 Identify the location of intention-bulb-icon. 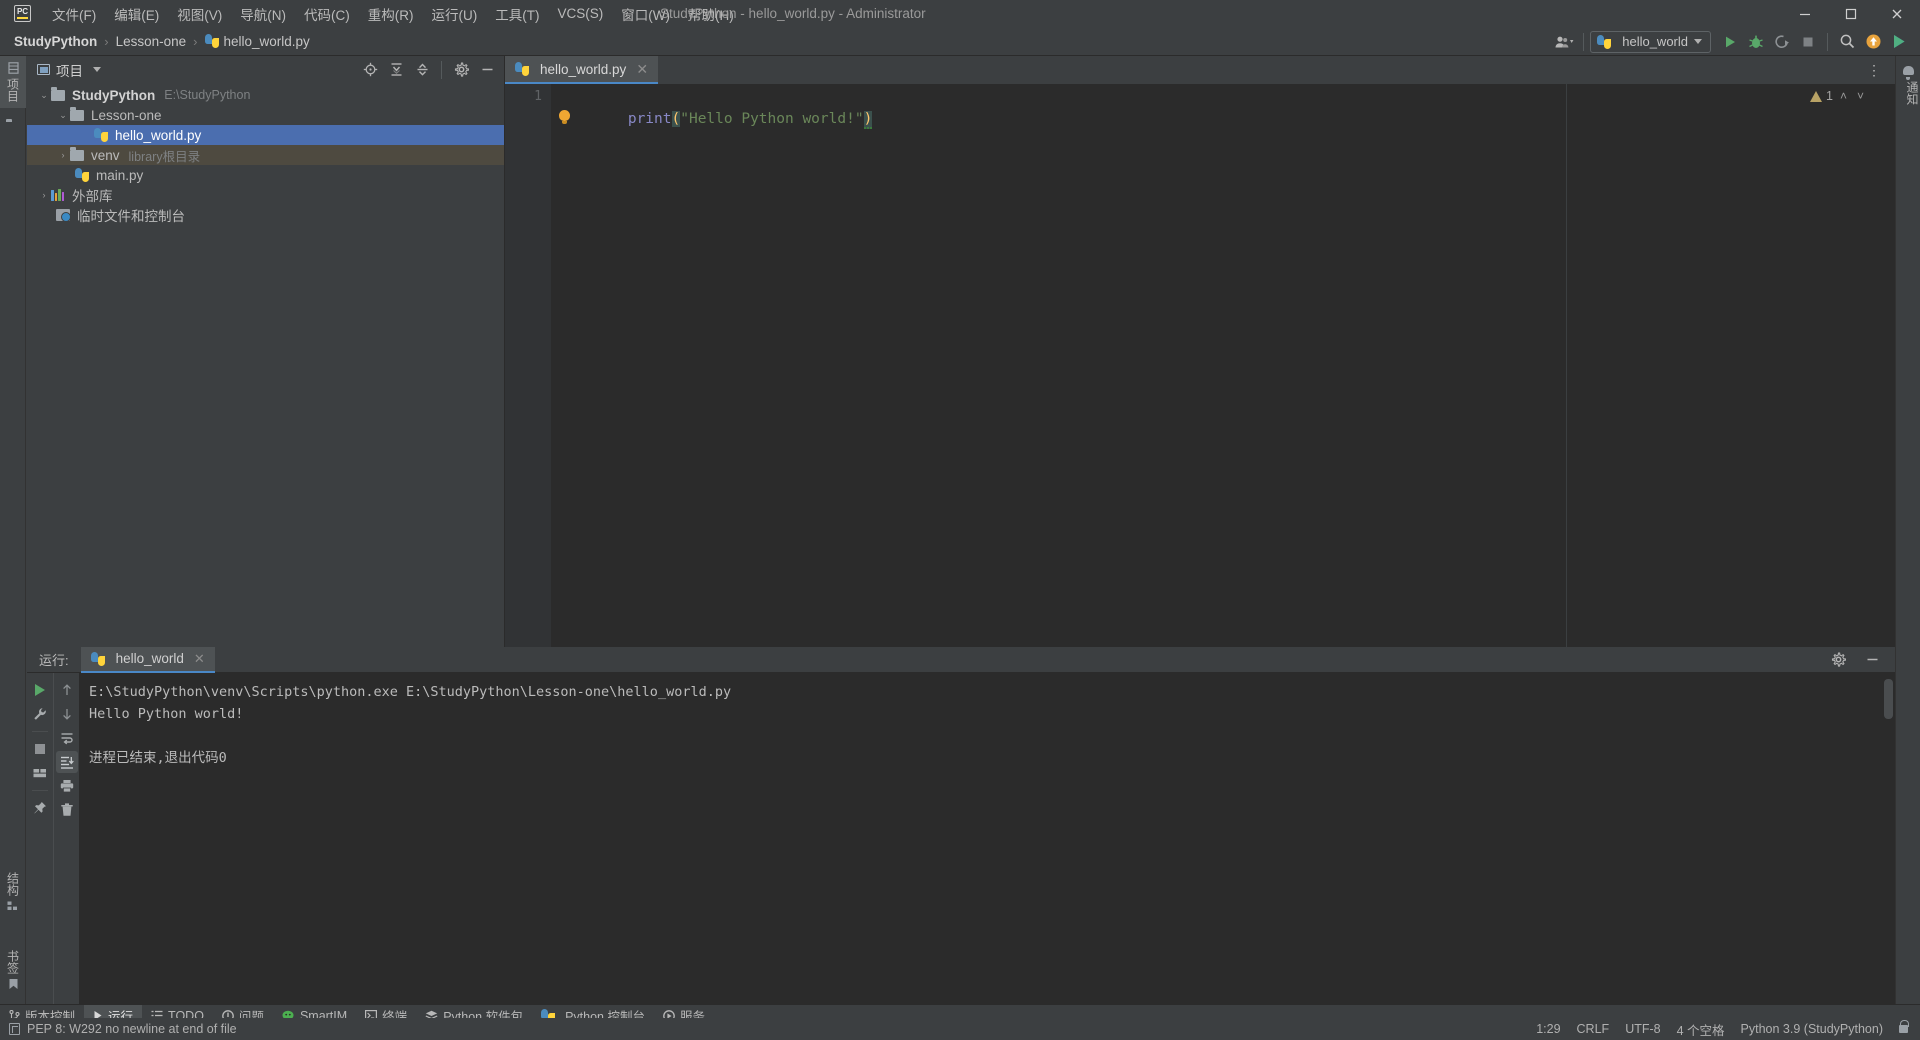
(564, 117).